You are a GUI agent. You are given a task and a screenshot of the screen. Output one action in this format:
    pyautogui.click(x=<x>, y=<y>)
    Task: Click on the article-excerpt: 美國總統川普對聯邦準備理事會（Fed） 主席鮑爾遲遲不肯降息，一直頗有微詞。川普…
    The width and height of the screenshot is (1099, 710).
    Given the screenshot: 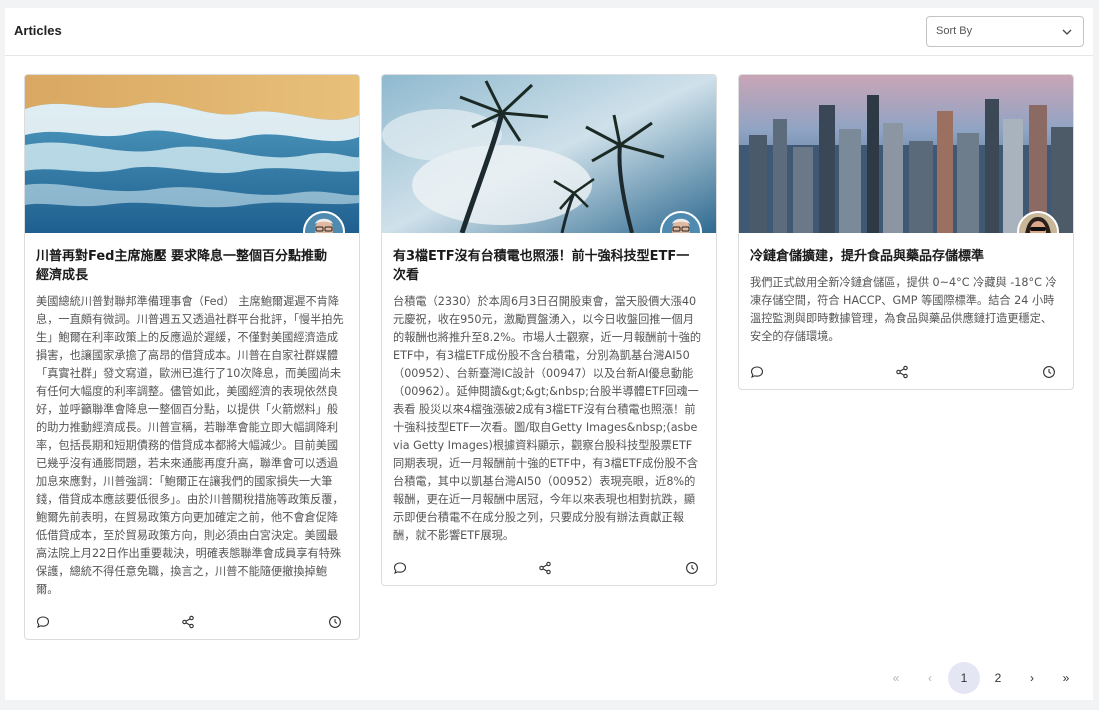 What is the action you would take?
    pyautogui.click(x=190, y=445)
    